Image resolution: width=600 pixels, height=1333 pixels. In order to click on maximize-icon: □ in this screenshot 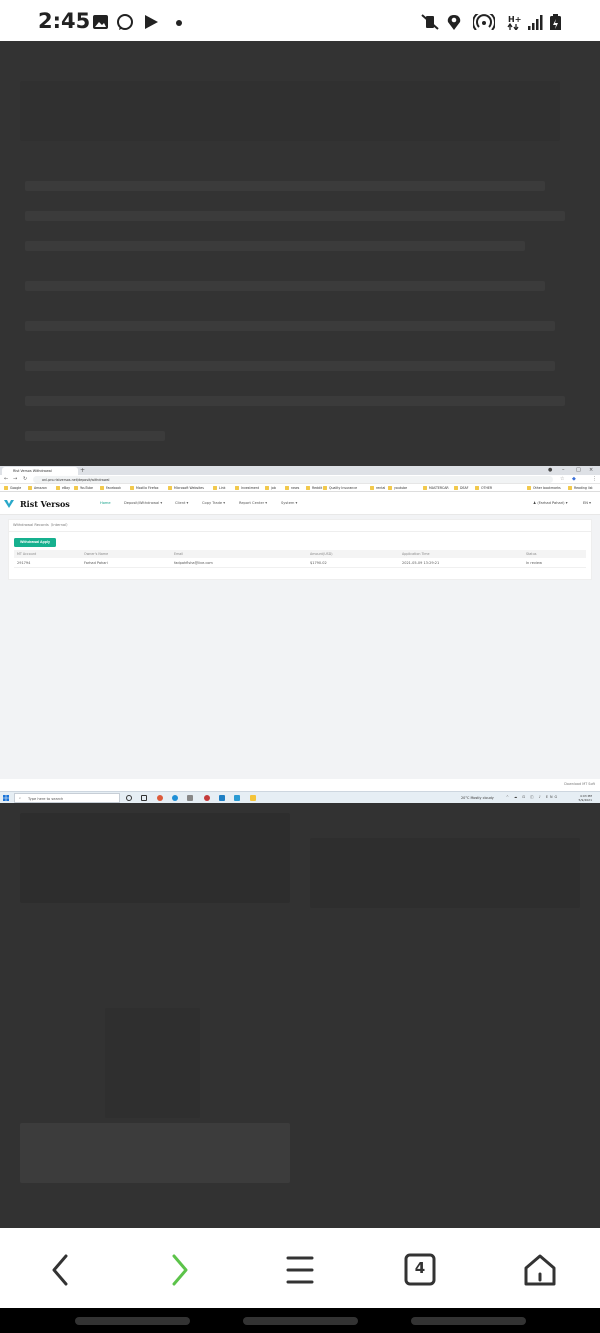, I will do `click(578, 470)`.